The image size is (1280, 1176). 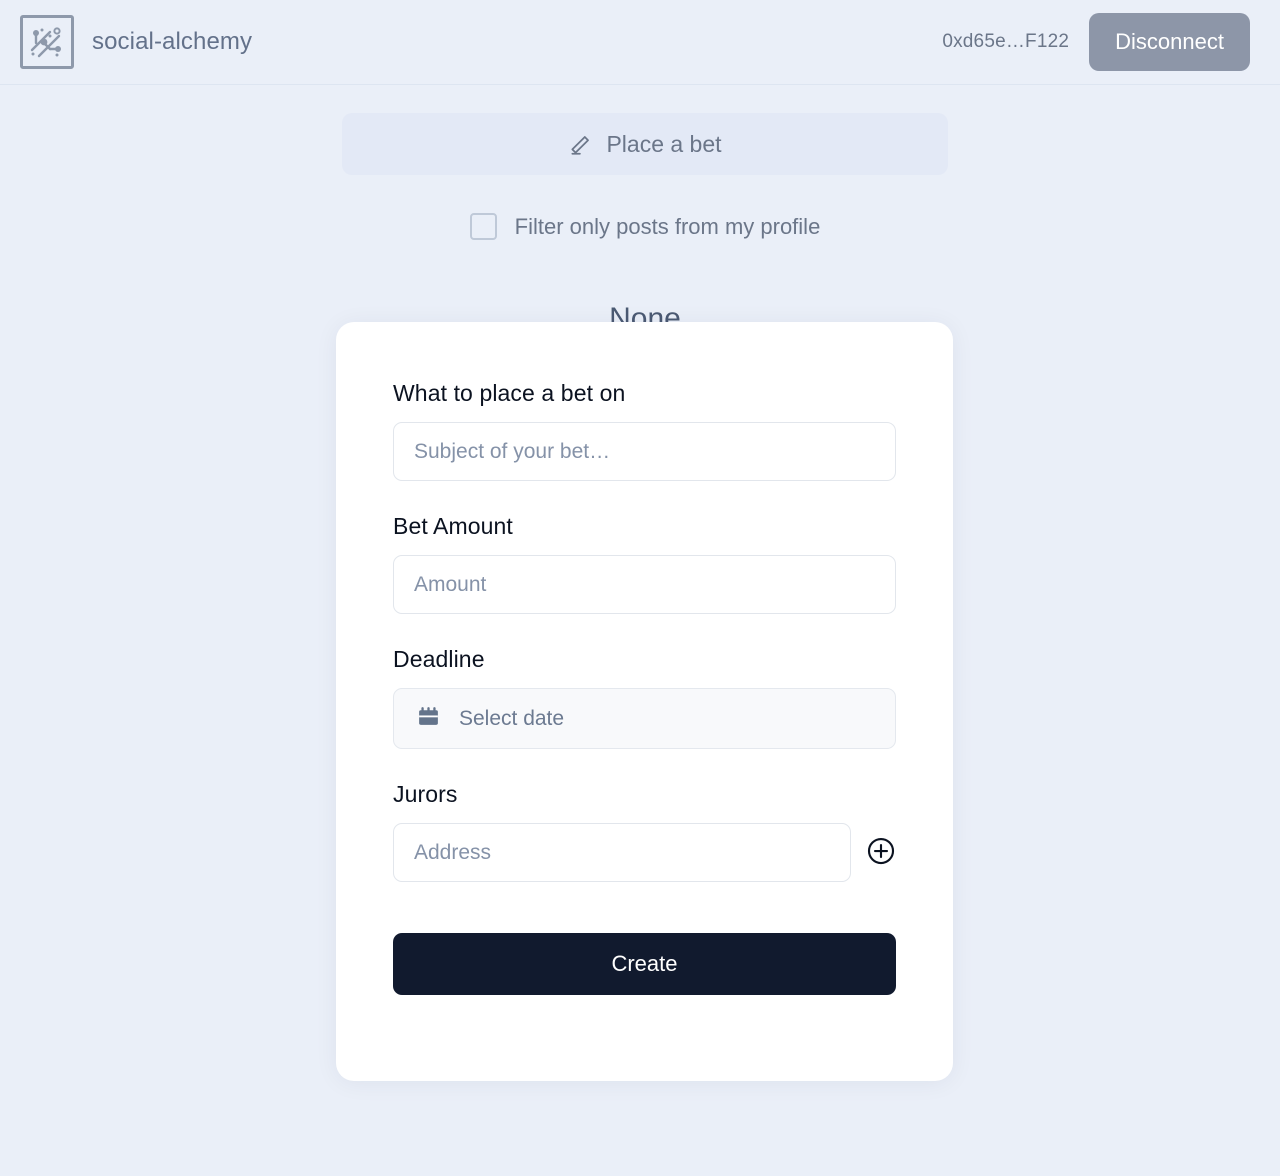 I want to click on app-header: social-alchemy 0xd65e…F122 Disconnect, so click(x=640, y=42).